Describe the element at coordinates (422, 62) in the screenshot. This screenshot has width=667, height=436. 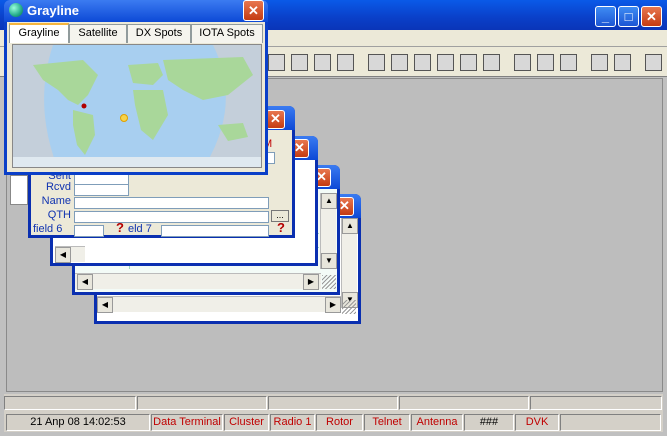
I see `function-icon` at that location.